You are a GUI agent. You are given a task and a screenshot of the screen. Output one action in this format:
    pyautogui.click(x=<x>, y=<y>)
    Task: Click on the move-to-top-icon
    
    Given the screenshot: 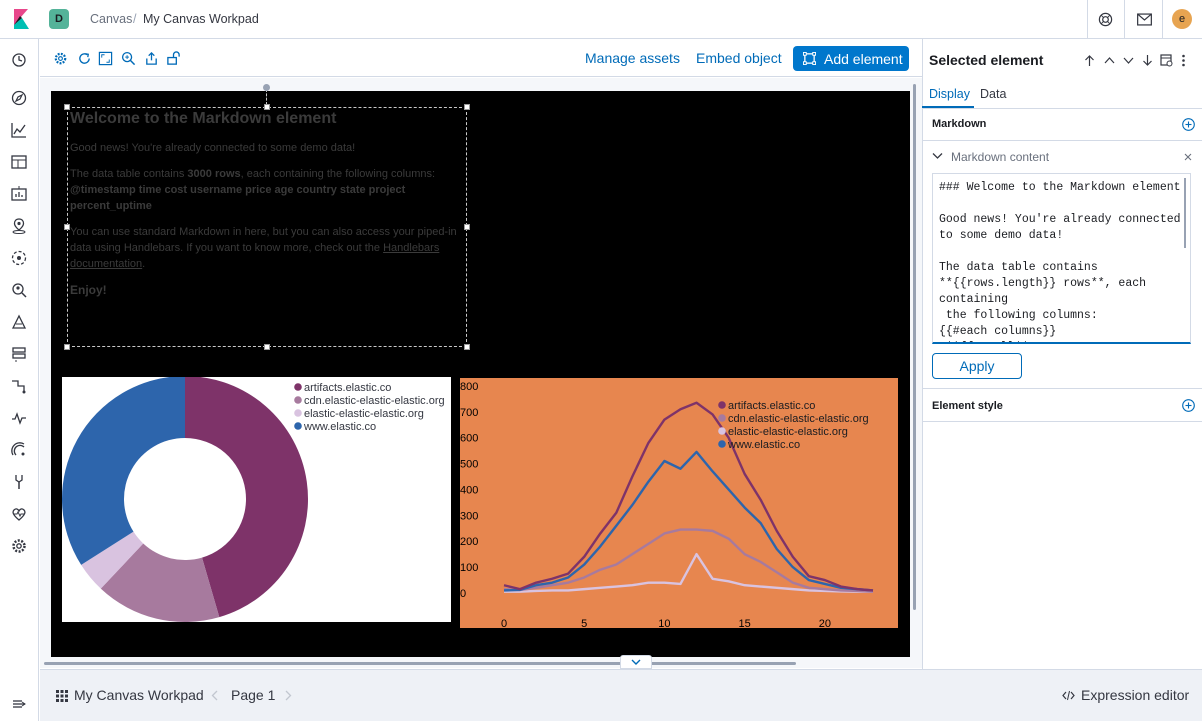 What is the action you would take?
    pyautogui.click(x=1089, y=60)
    